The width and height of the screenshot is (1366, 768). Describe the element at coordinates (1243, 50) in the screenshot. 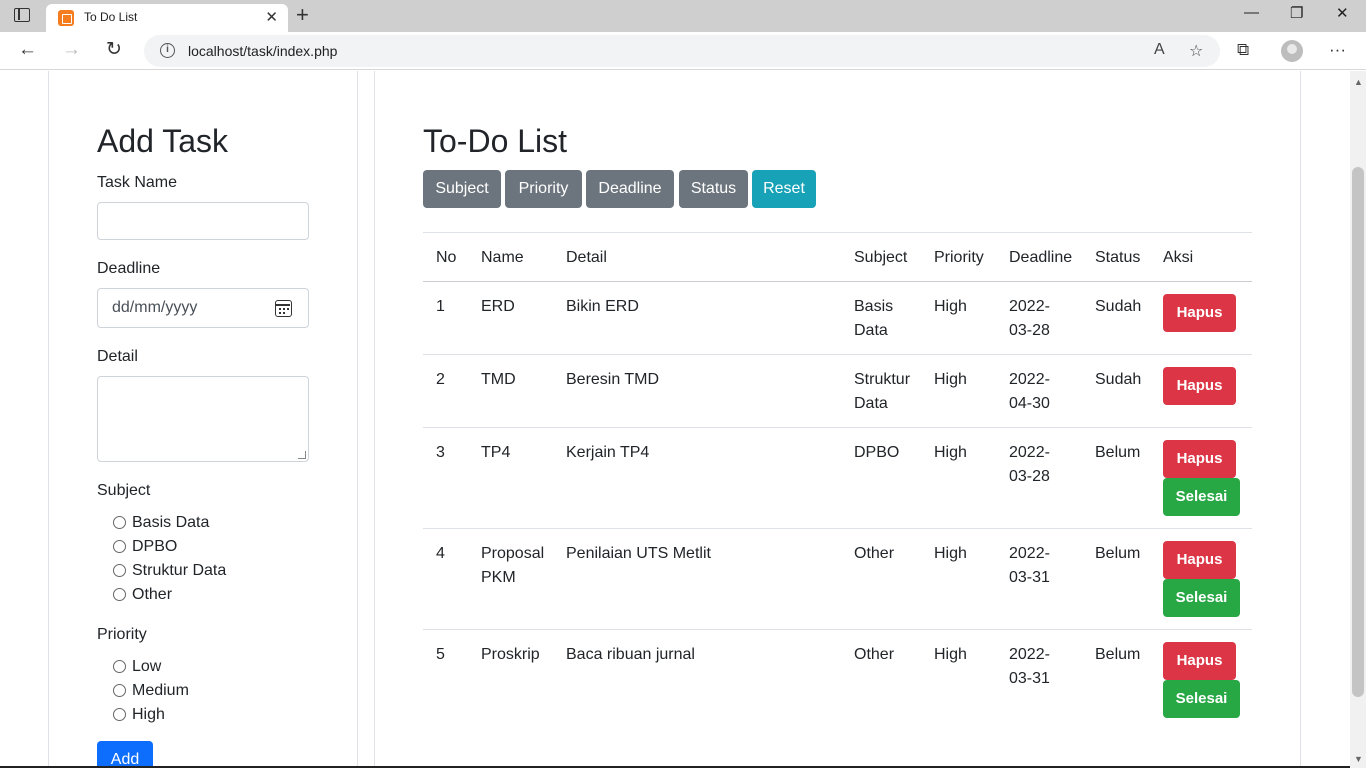

I see `collections-icon: ⧉` at that location.